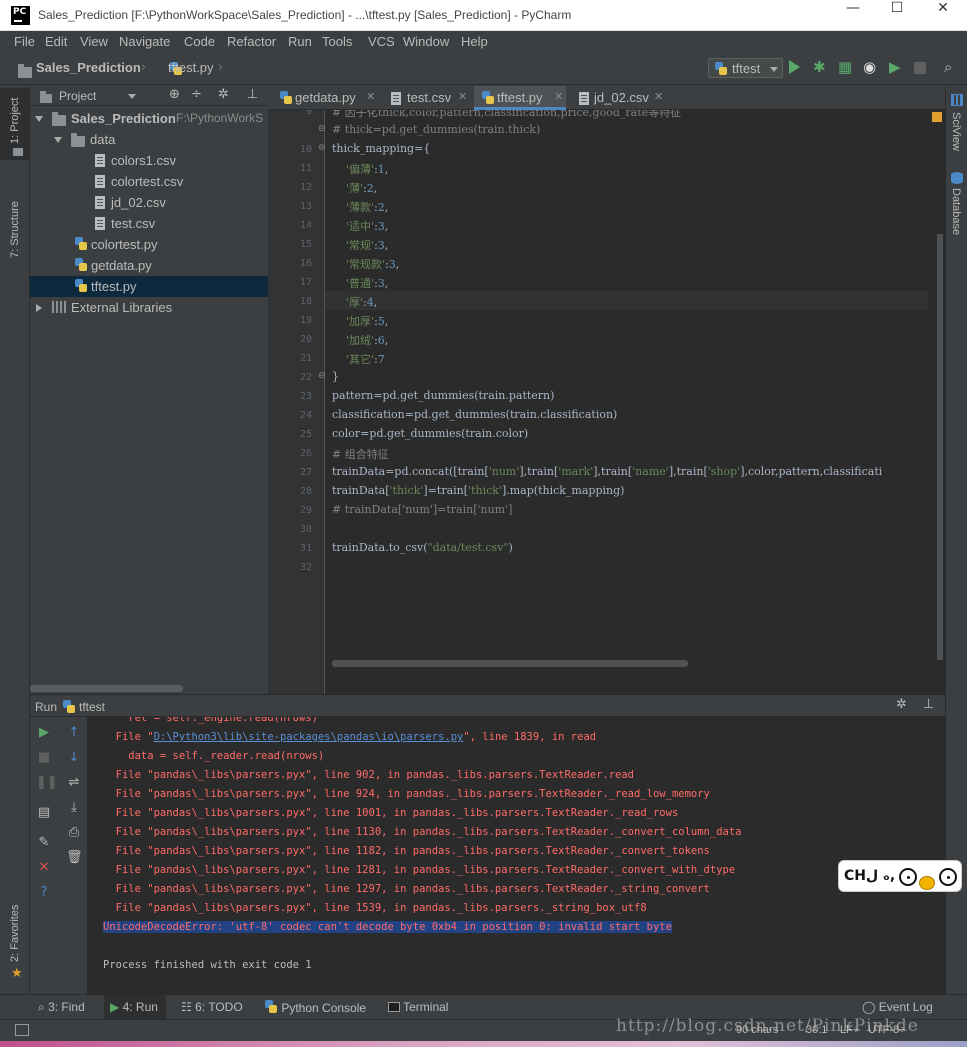 The image size is (967, 1047). I want to click on maximize-button: ☐, so click(897, 15).